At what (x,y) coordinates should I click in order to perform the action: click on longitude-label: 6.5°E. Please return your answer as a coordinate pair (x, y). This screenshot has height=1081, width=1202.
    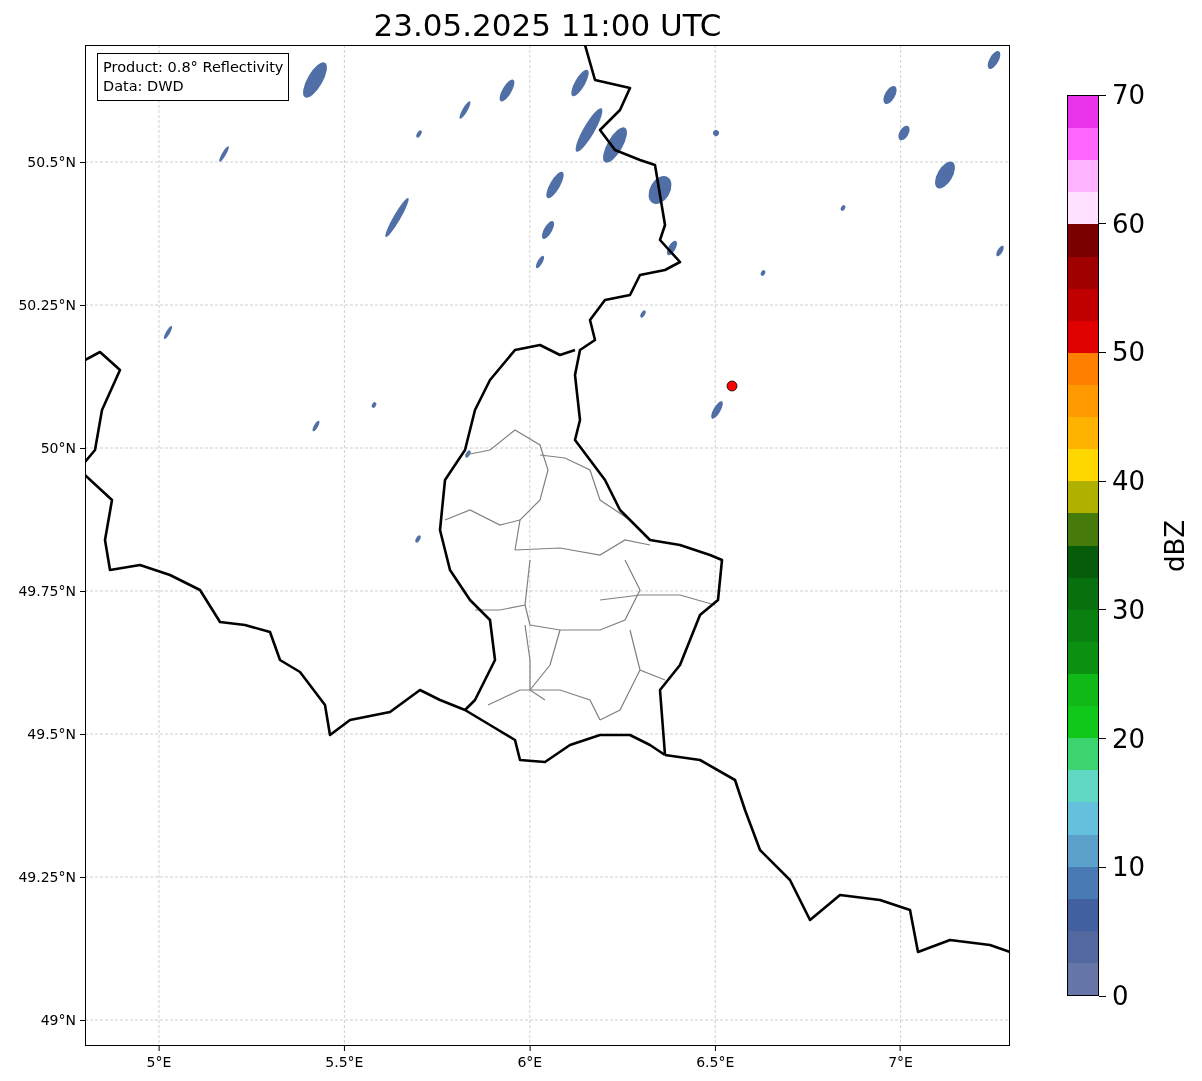
    Looking at the image, I should click on (715, 1062).